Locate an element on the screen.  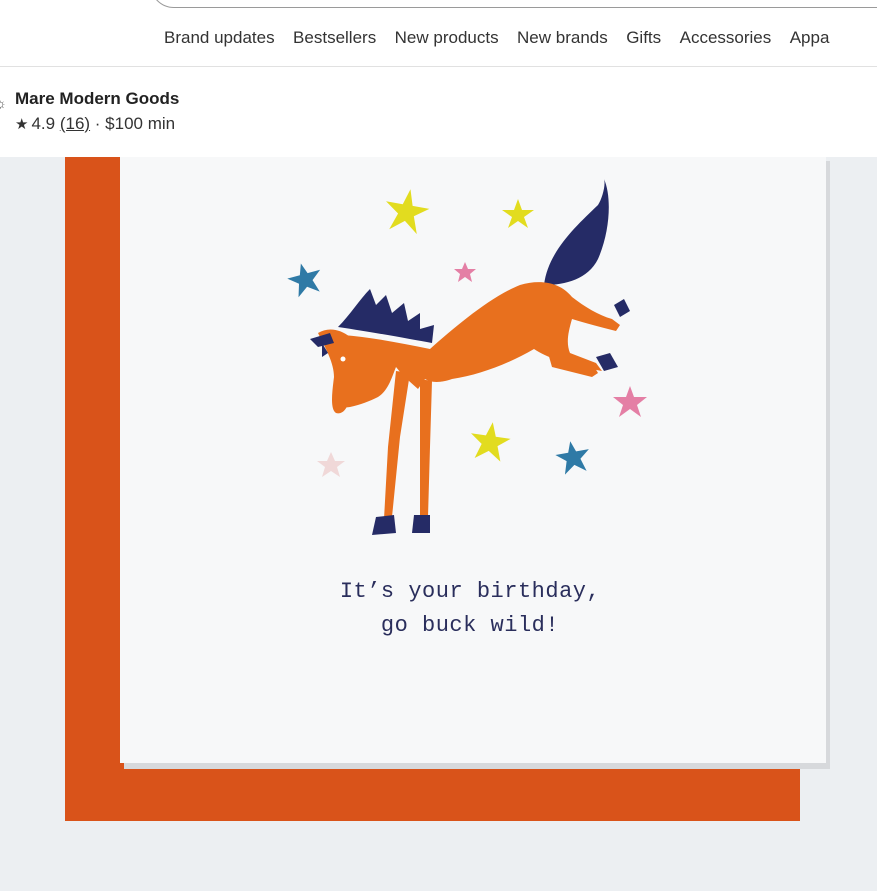
brand-minimum: $100 min is located at coordinates (140, 123).